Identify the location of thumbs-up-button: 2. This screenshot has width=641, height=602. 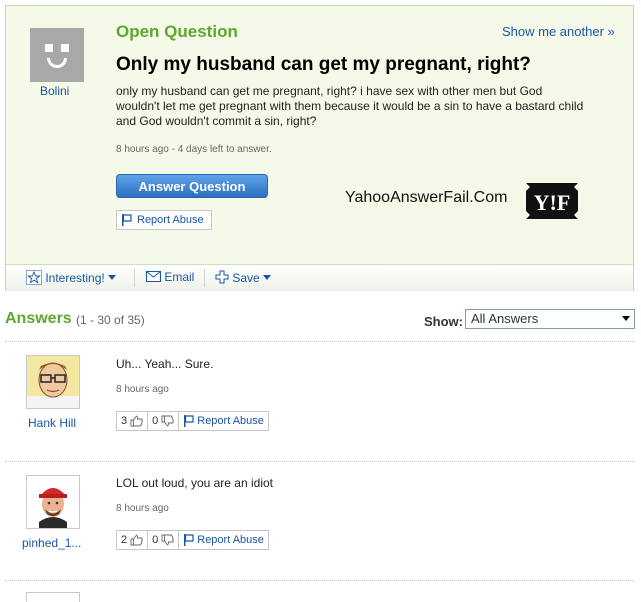
(132, 540).